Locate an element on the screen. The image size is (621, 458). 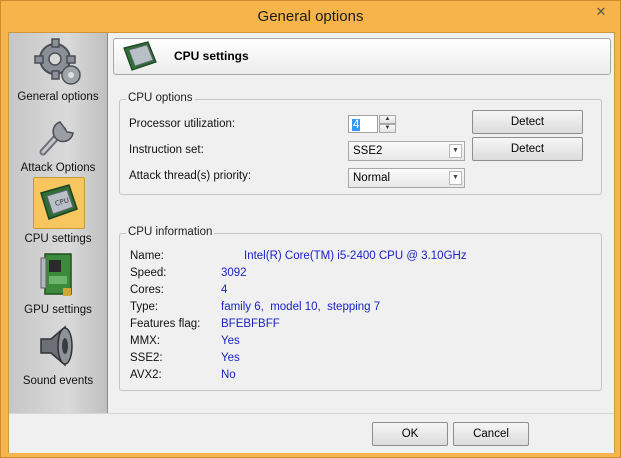
processor-utilization-input: 4 is located at coordinates (363, 124).